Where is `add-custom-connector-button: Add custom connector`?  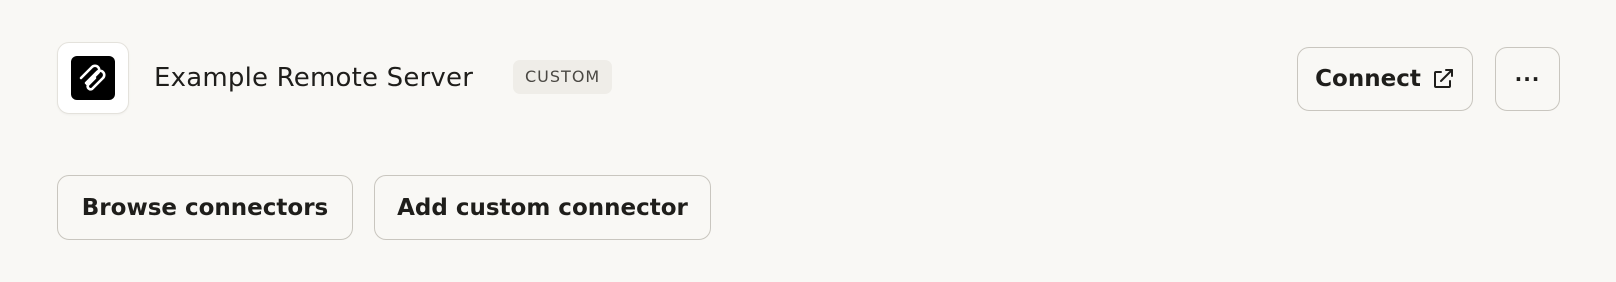
add-custom-connector-button: Add custom connector is located at coordinates (542, 207).